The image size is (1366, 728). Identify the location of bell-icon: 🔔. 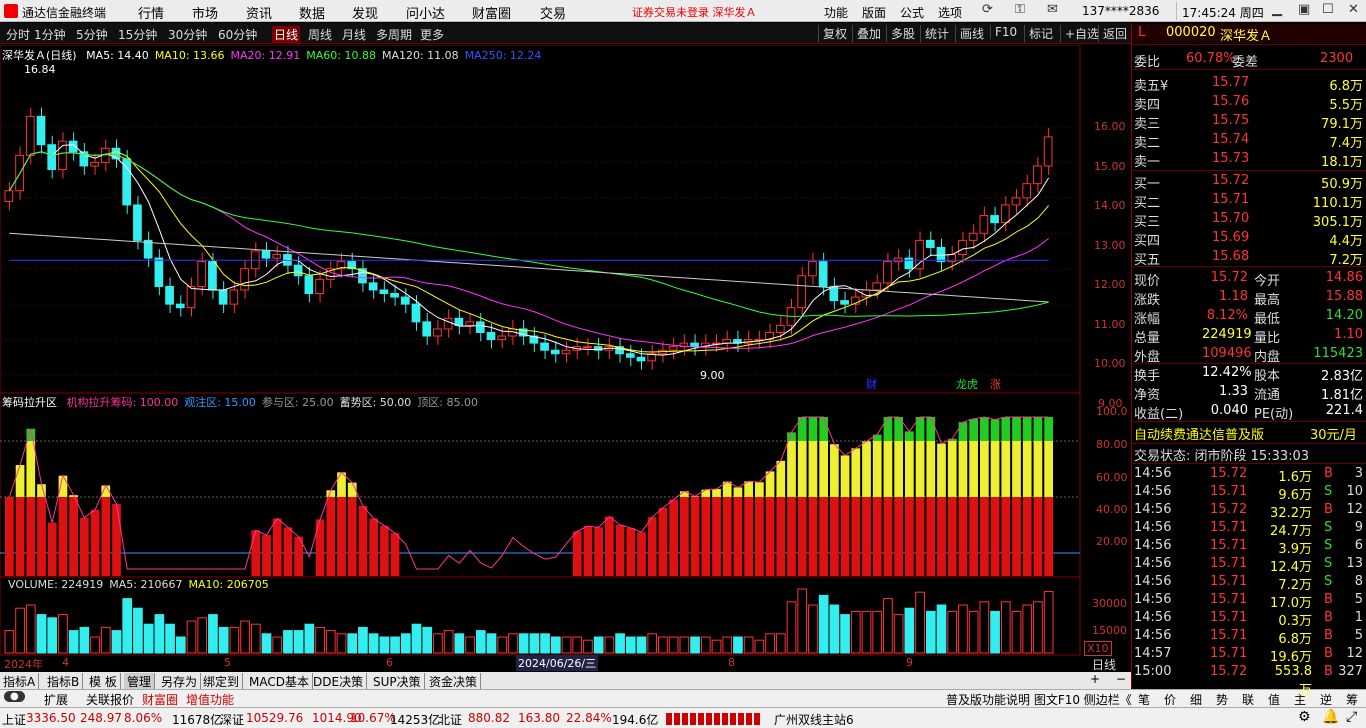
(1330, 717).